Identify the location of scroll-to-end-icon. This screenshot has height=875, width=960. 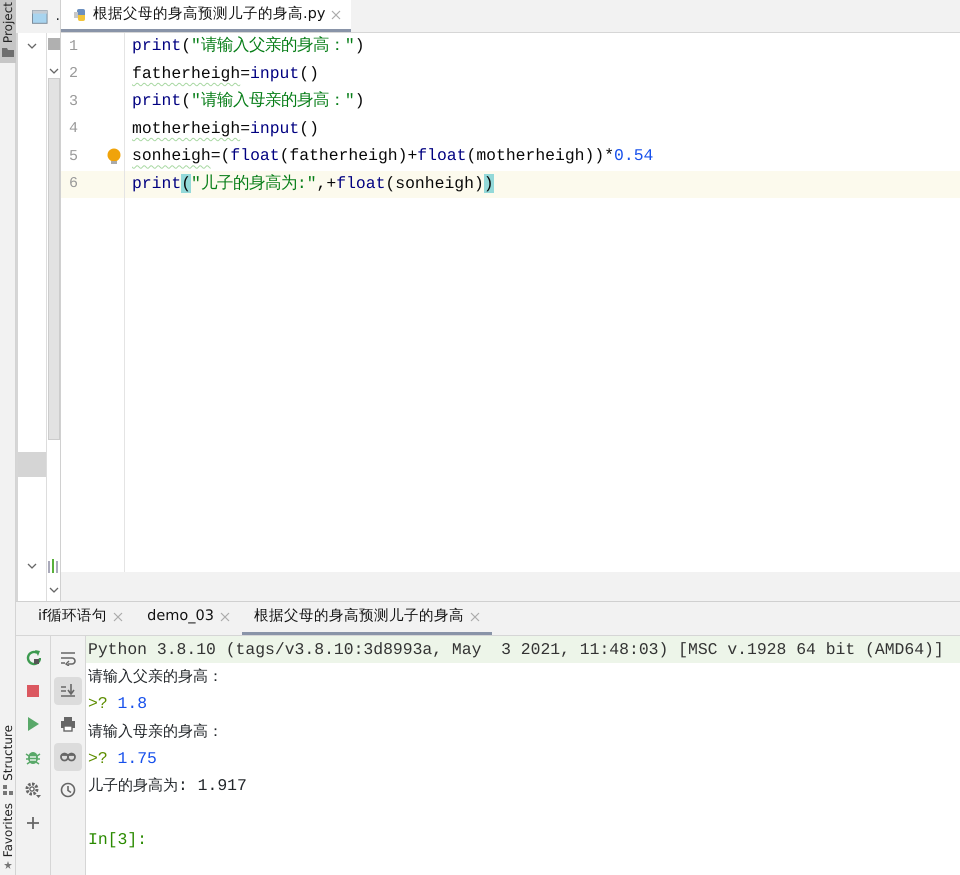
(68, 691).